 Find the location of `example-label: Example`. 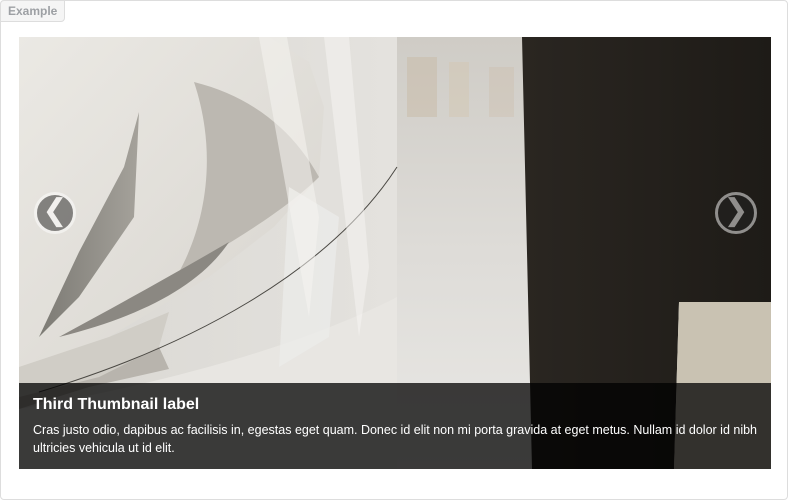

example-label: Example is located at coordinates (33, 11).